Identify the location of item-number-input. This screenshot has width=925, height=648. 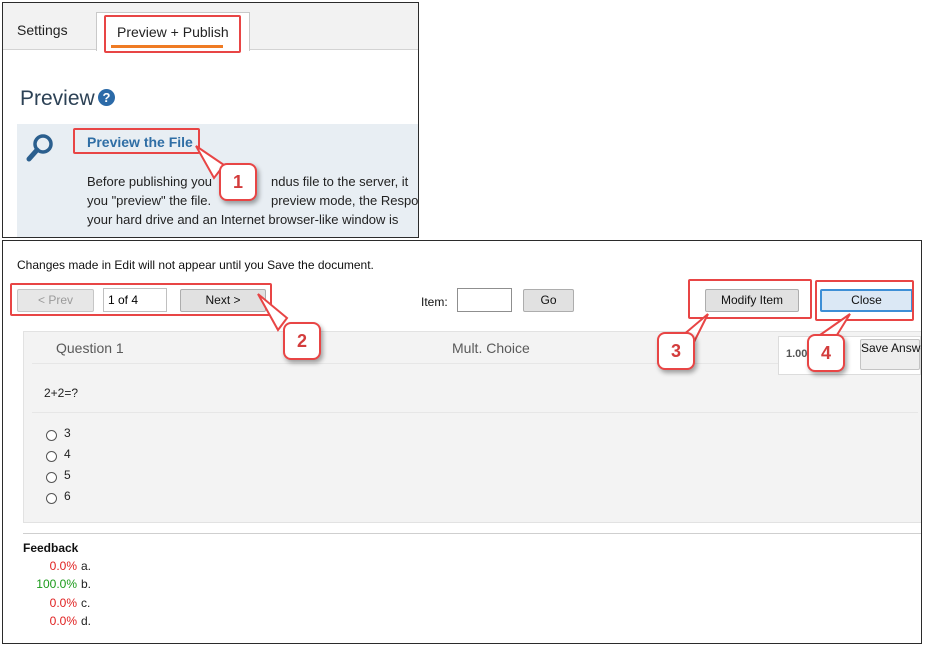
(484, 300).